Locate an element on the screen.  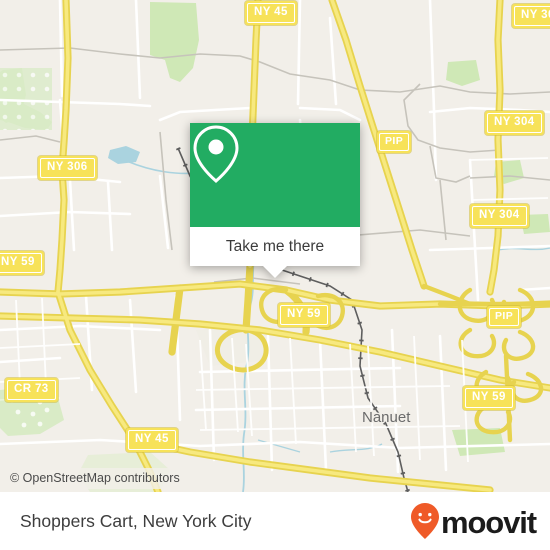
road-shield: NY 306 is located at coordinates (67, 168).